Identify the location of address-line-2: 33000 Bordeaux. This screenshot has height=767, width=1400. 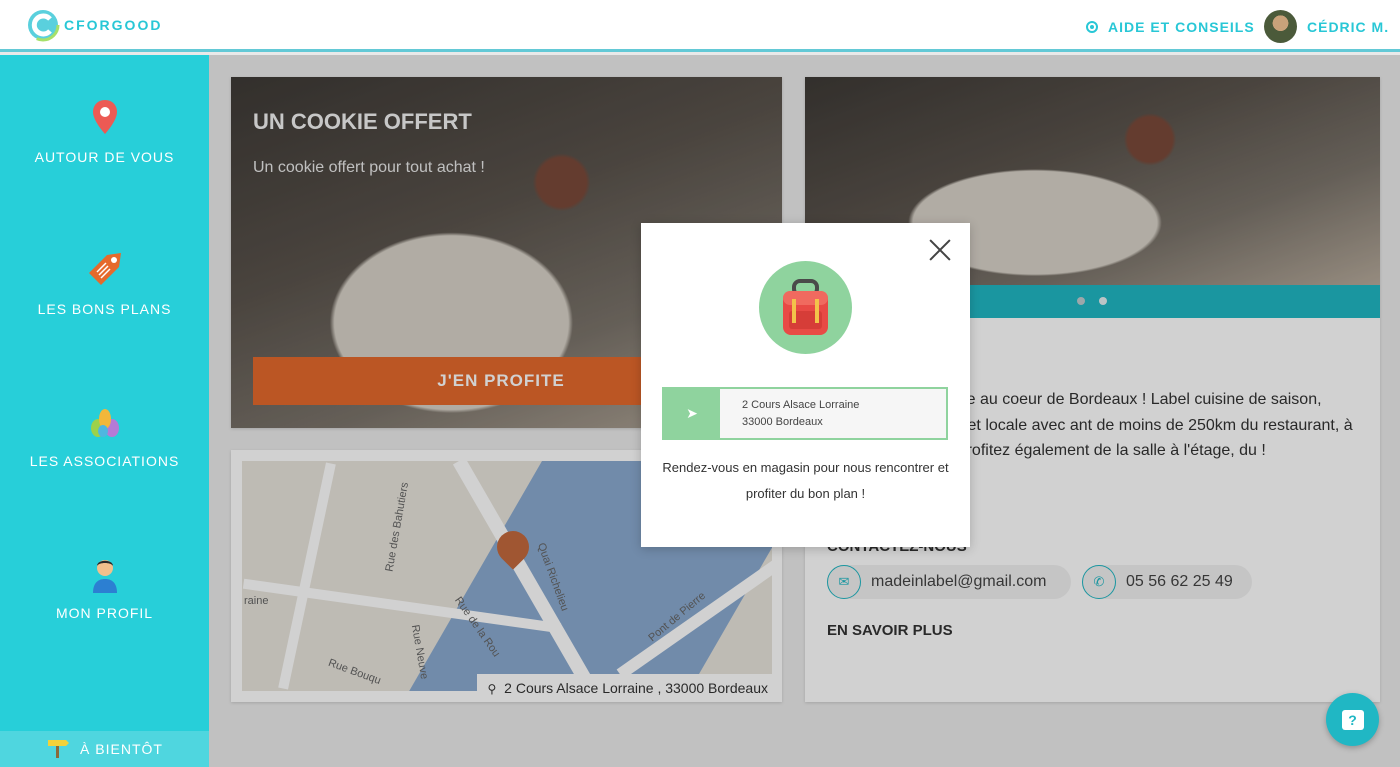
(782, 422).